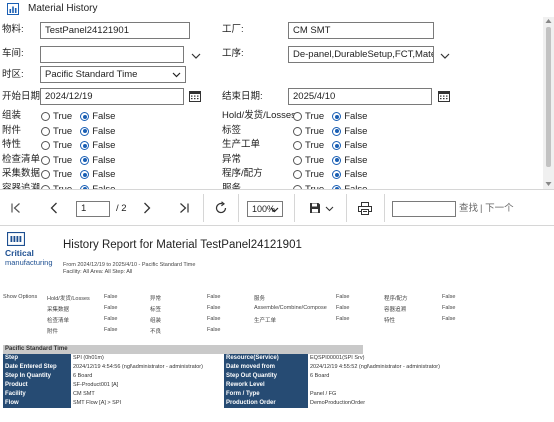  What do you see at coordinates (54, 208) in the screenshot?
I see `previous-page-button` at bounding box center [54, 208].